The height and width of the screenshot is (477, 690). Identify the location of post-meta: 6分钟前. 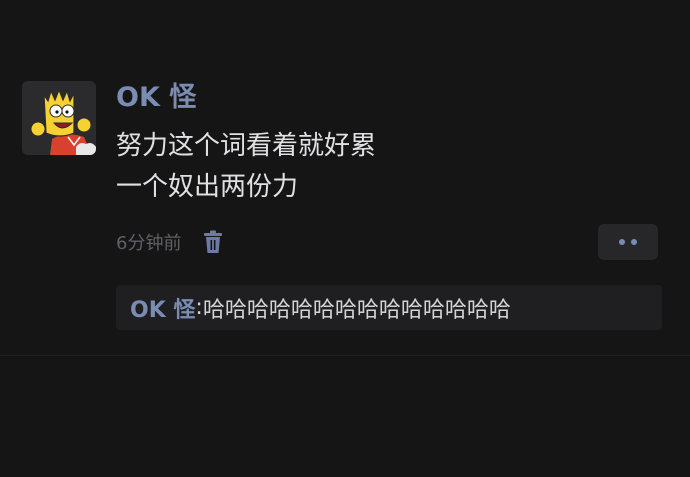
(170, 242).